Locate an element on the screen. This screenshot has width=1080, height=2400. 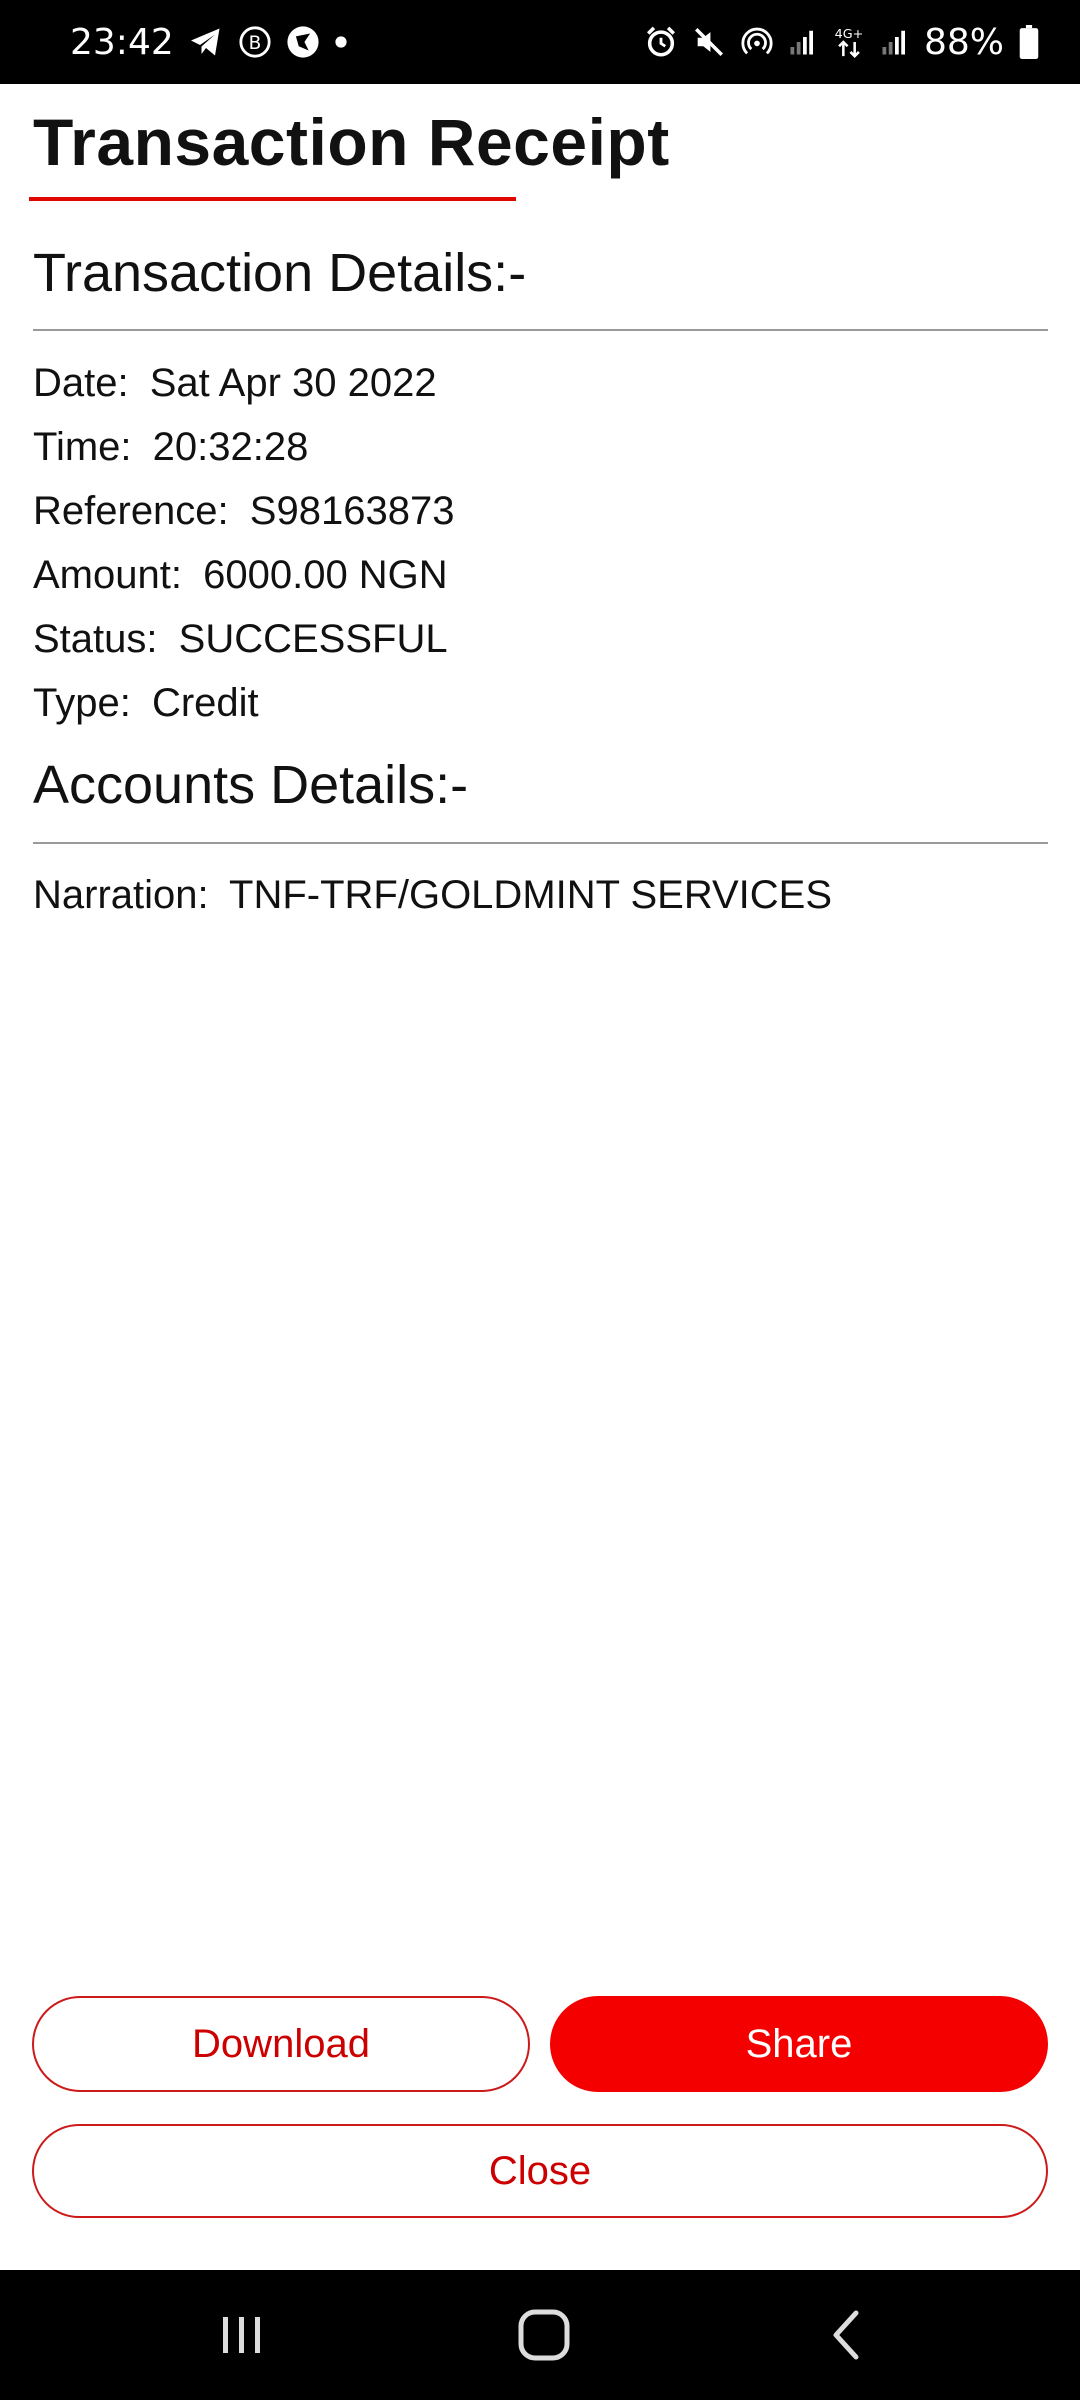
svg-text: 4G+ is located at coordinates (849, 34).